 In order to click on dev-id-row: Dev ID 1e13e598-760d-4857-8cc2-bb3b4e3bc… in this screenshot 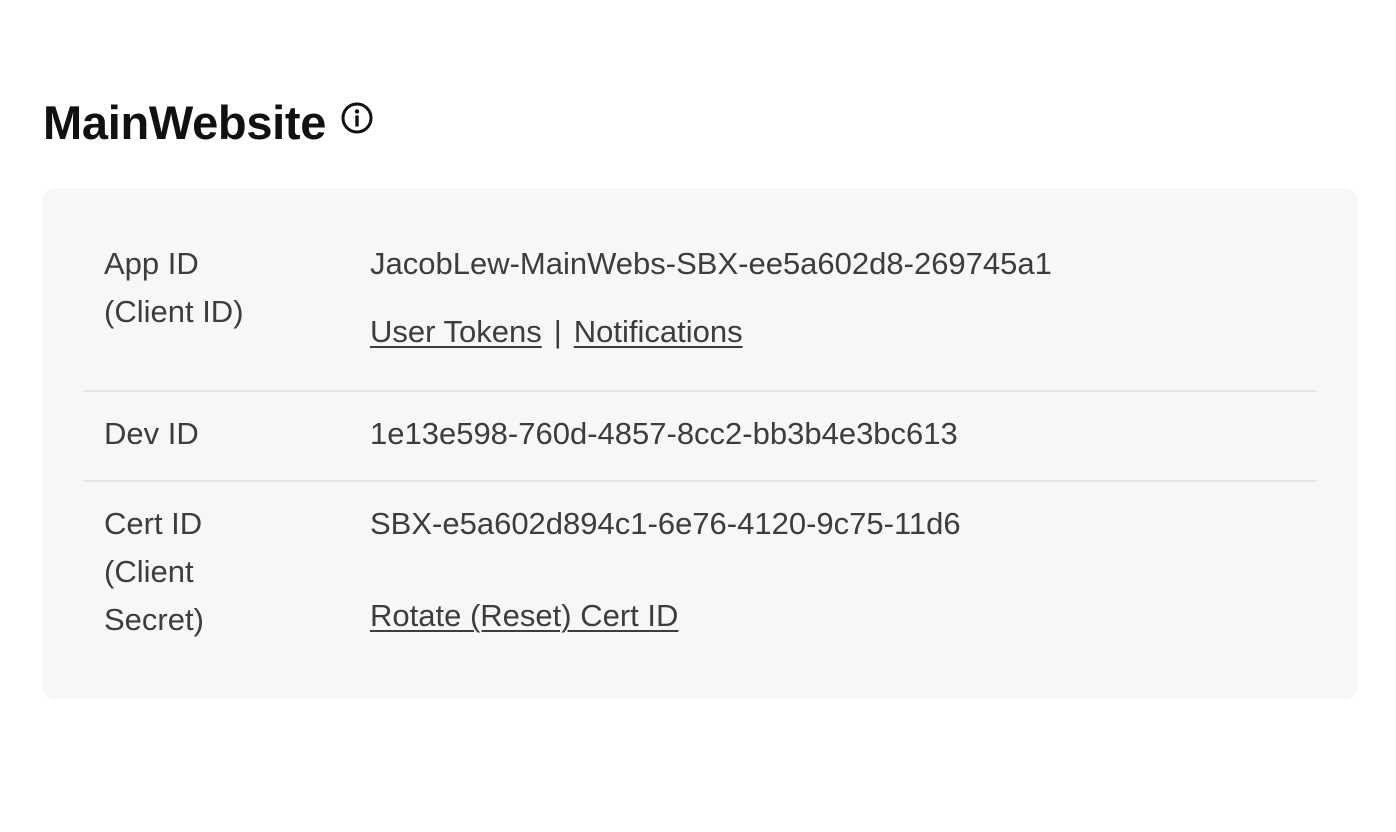, I will do `click(700, 440)`.